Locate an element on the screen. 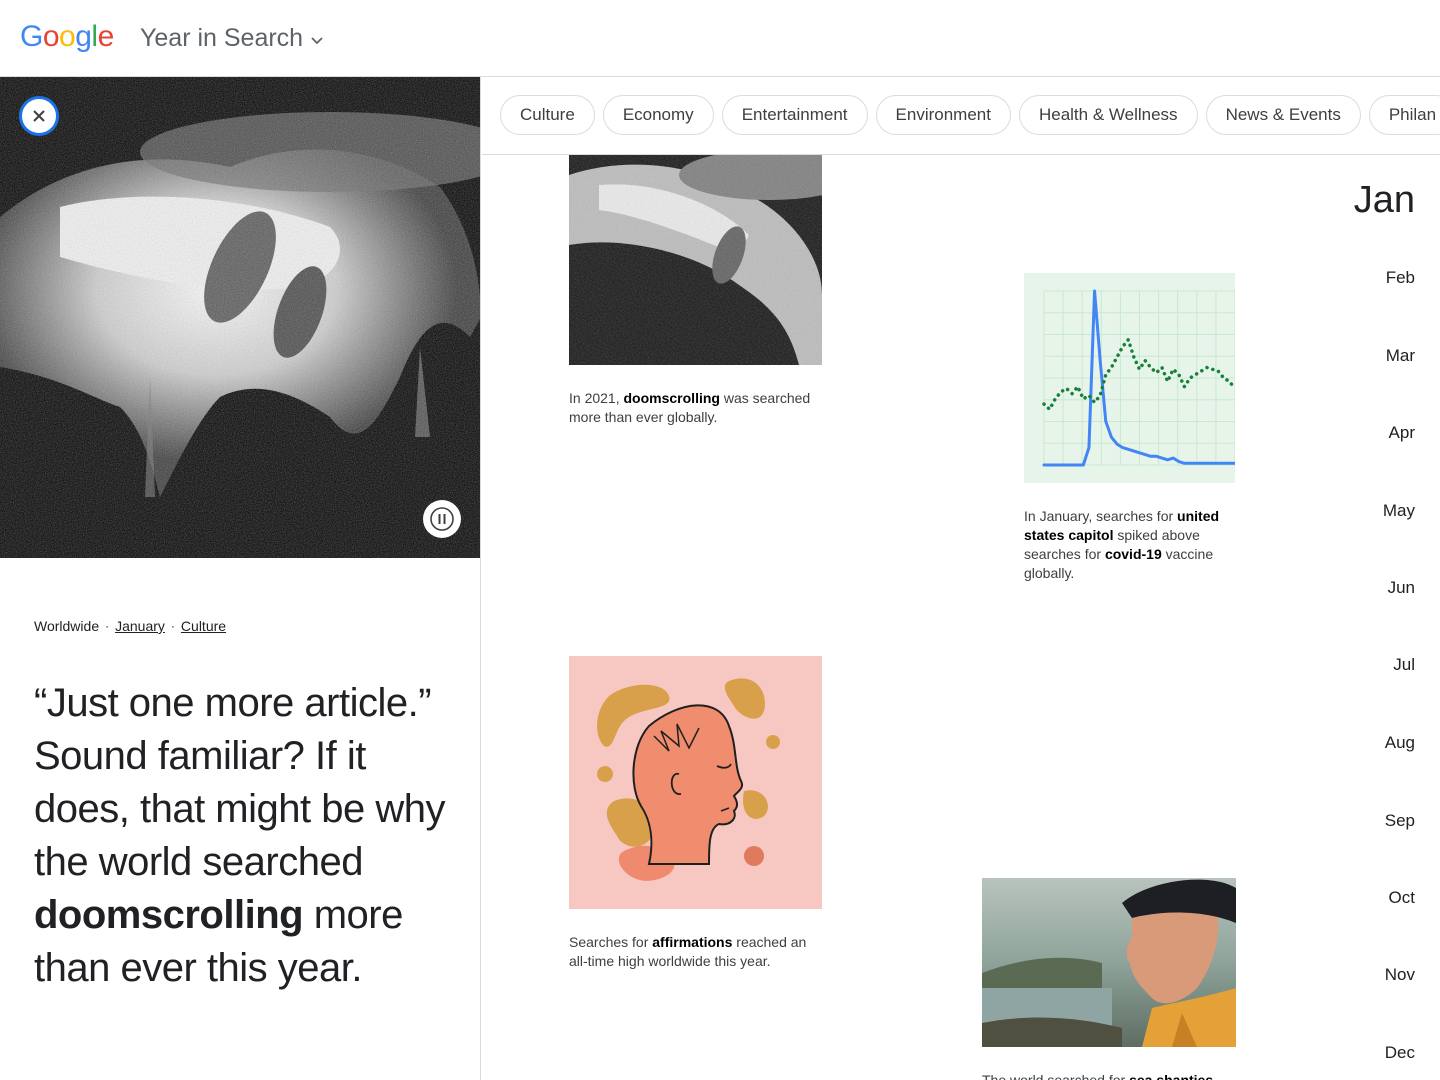 Image resolution: width=1440 pixels, height=1080 pixels. category-chip-philan: Philan is located at coordinates (1404, 115).